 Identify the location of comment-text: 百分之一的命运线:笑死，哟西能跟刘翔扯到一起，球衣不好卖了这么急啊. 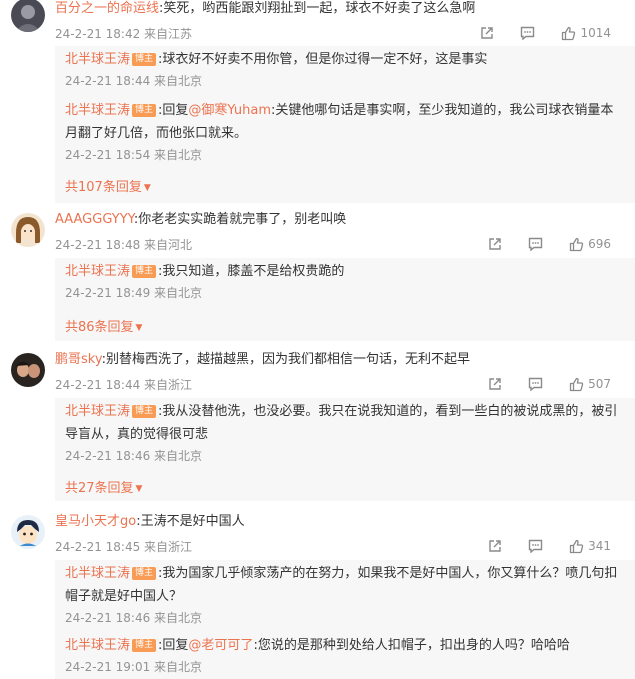
(265, 9).